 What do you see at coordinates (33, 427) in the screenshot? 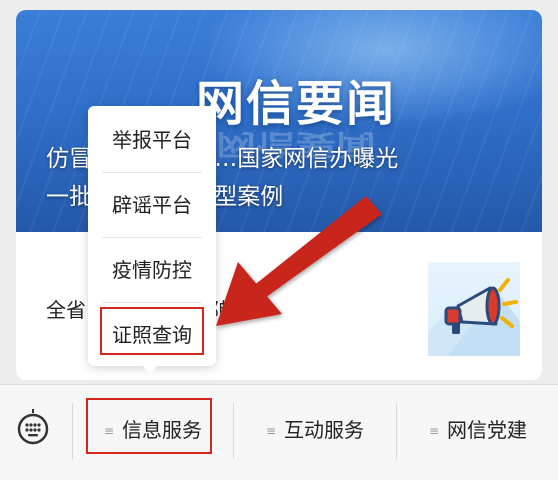
I see `keyboard-icon` at bounding box center [33, 427].